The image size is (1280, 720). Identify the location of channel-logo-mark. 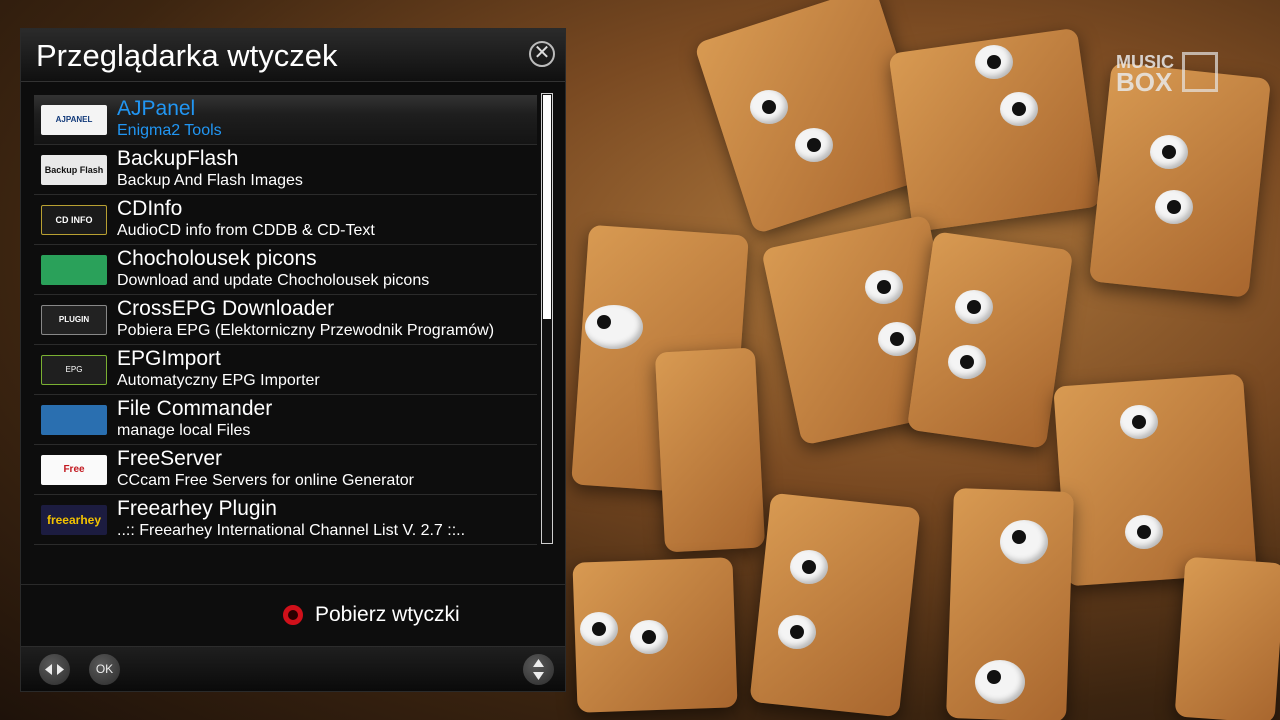
(1200, 72).